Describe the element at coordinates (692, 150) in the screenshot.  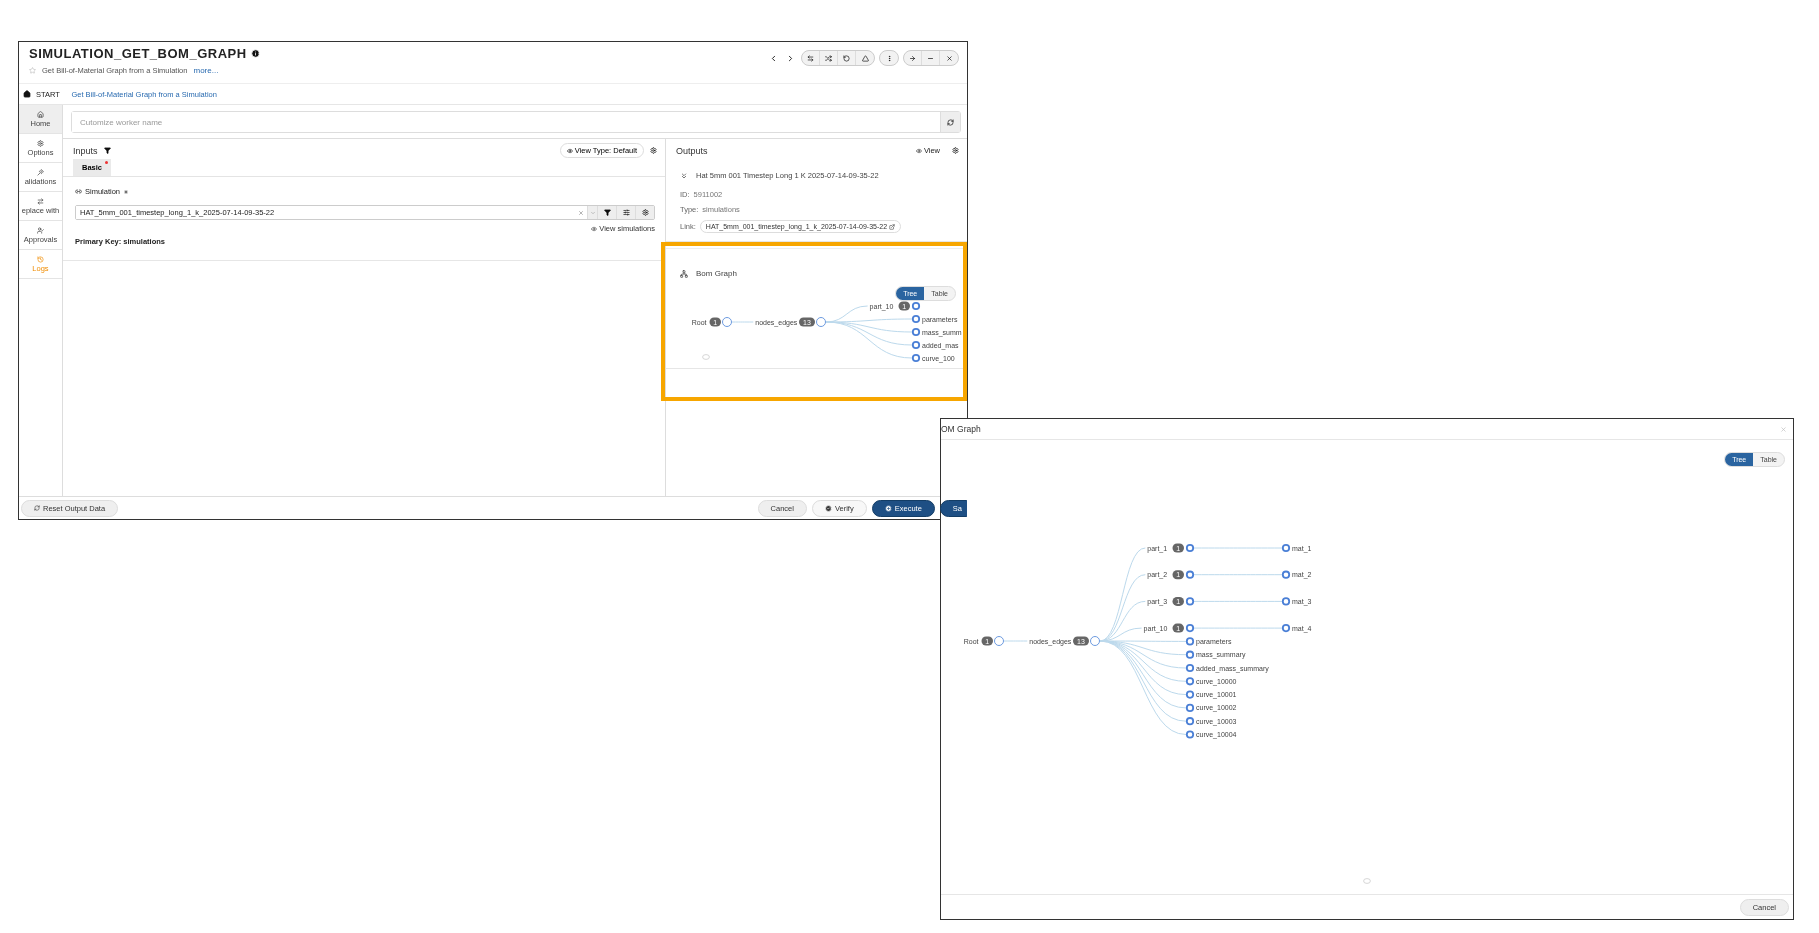
I see `panel-title: Outputs` at that location.